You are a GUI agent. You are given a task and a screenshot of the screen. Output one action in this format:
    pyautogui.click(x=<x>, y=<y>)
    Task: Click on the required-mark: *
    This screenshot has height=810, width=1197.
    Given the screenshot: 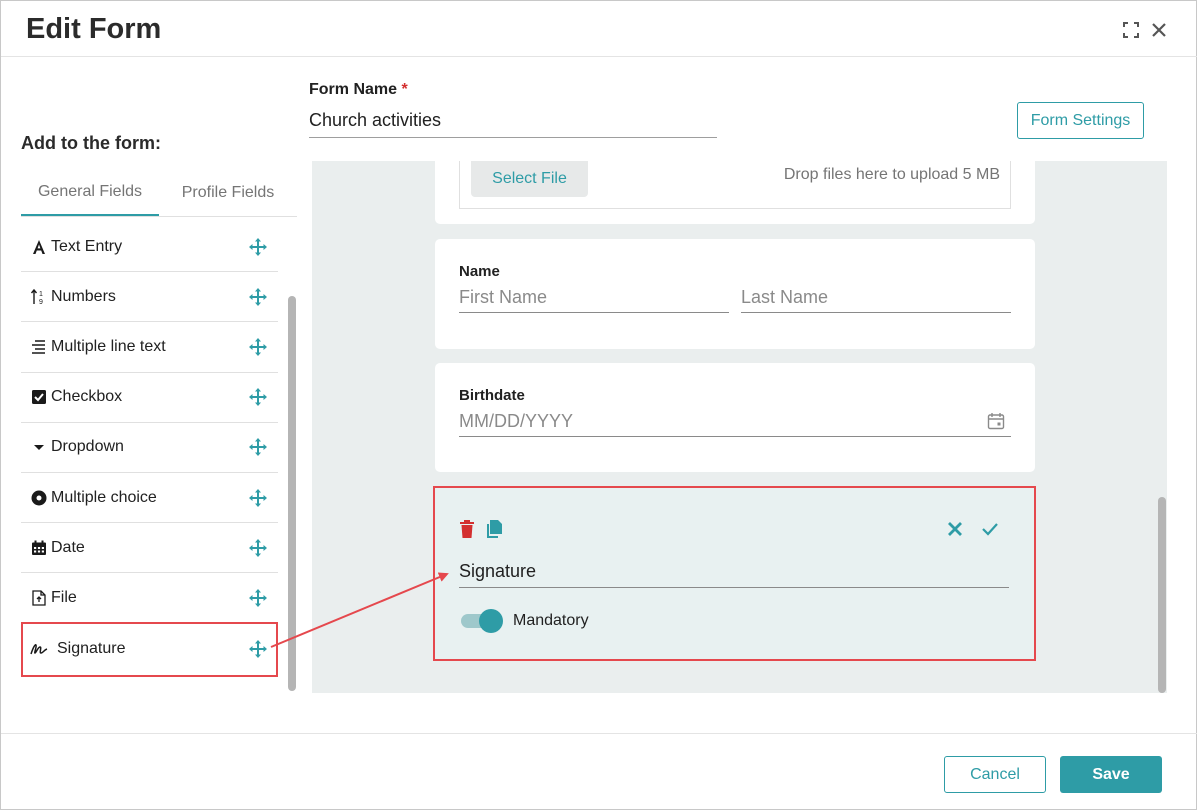 What is the action you would take?
    pyautogui.click(x=404, y=89)
    